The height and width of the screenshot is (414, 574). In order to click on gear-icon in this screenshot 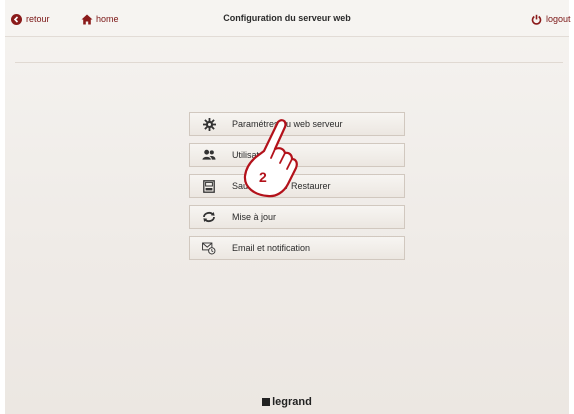, I will do `click(209, 124)`.